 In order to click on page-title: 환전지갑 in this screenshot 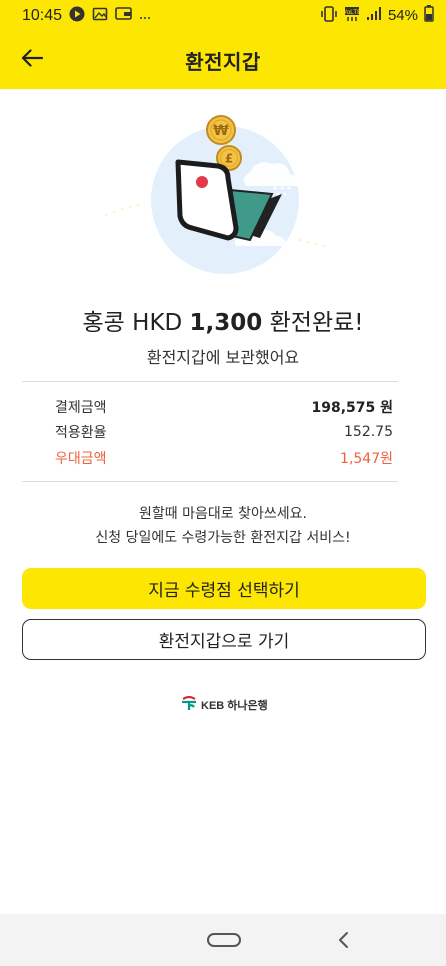, I will do `click(223, 61)`.